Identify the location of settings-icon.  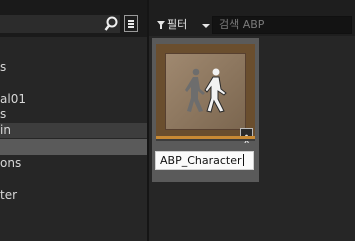
(131, 23).